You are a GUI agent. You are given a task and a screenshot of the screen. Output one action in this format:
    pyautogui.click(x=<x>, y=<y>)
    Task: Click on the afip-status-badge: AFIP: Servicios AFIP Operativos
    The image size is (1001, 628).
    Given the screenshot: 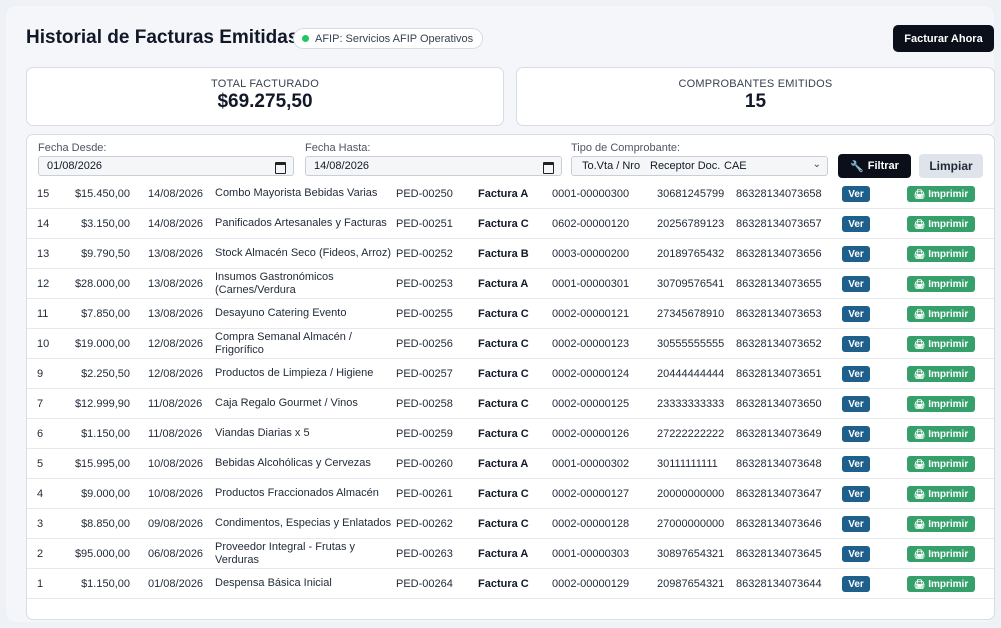 What is the action you would take?
    pyautogui.click(x=388, y=38)
    